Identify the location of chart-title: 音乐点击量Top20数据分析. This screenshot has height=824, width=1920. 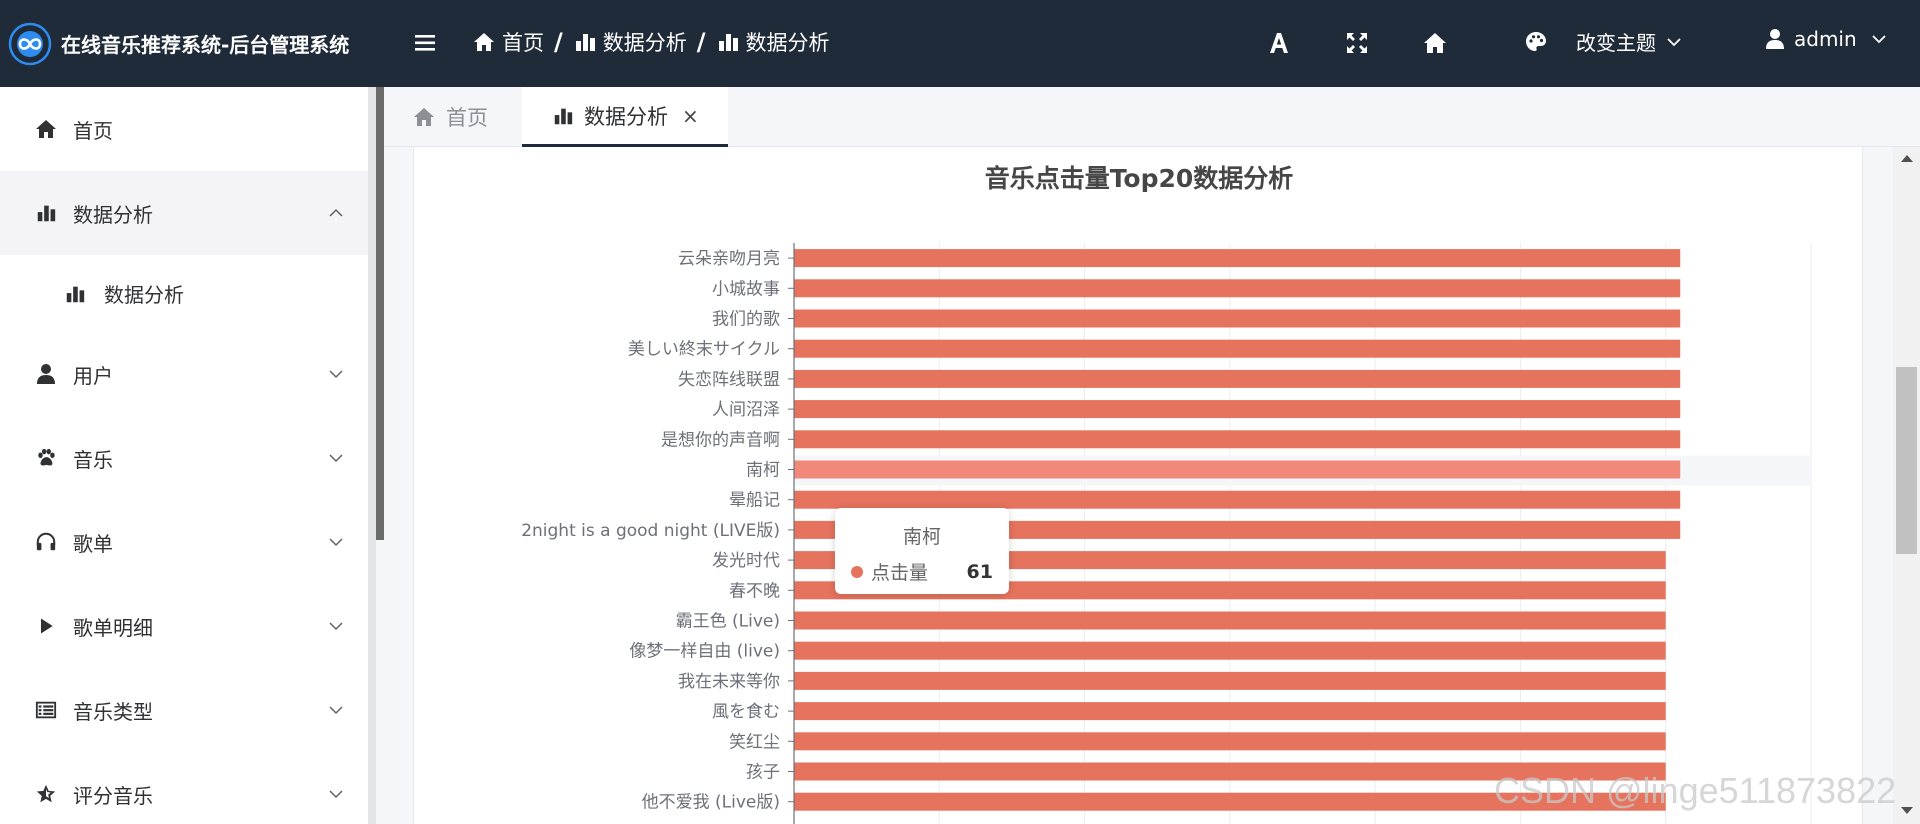
(1139, 178).